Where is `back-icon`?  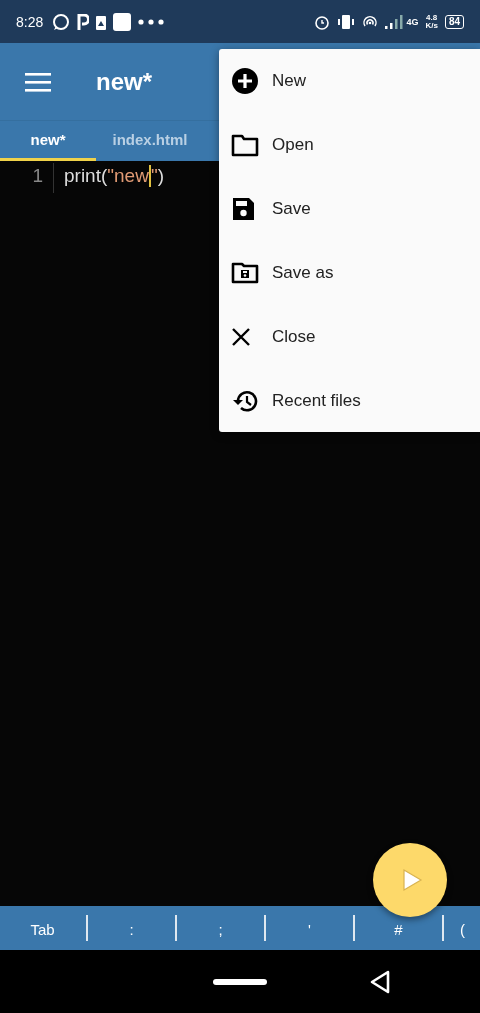 back-icon is located at coordinates (380, 981).